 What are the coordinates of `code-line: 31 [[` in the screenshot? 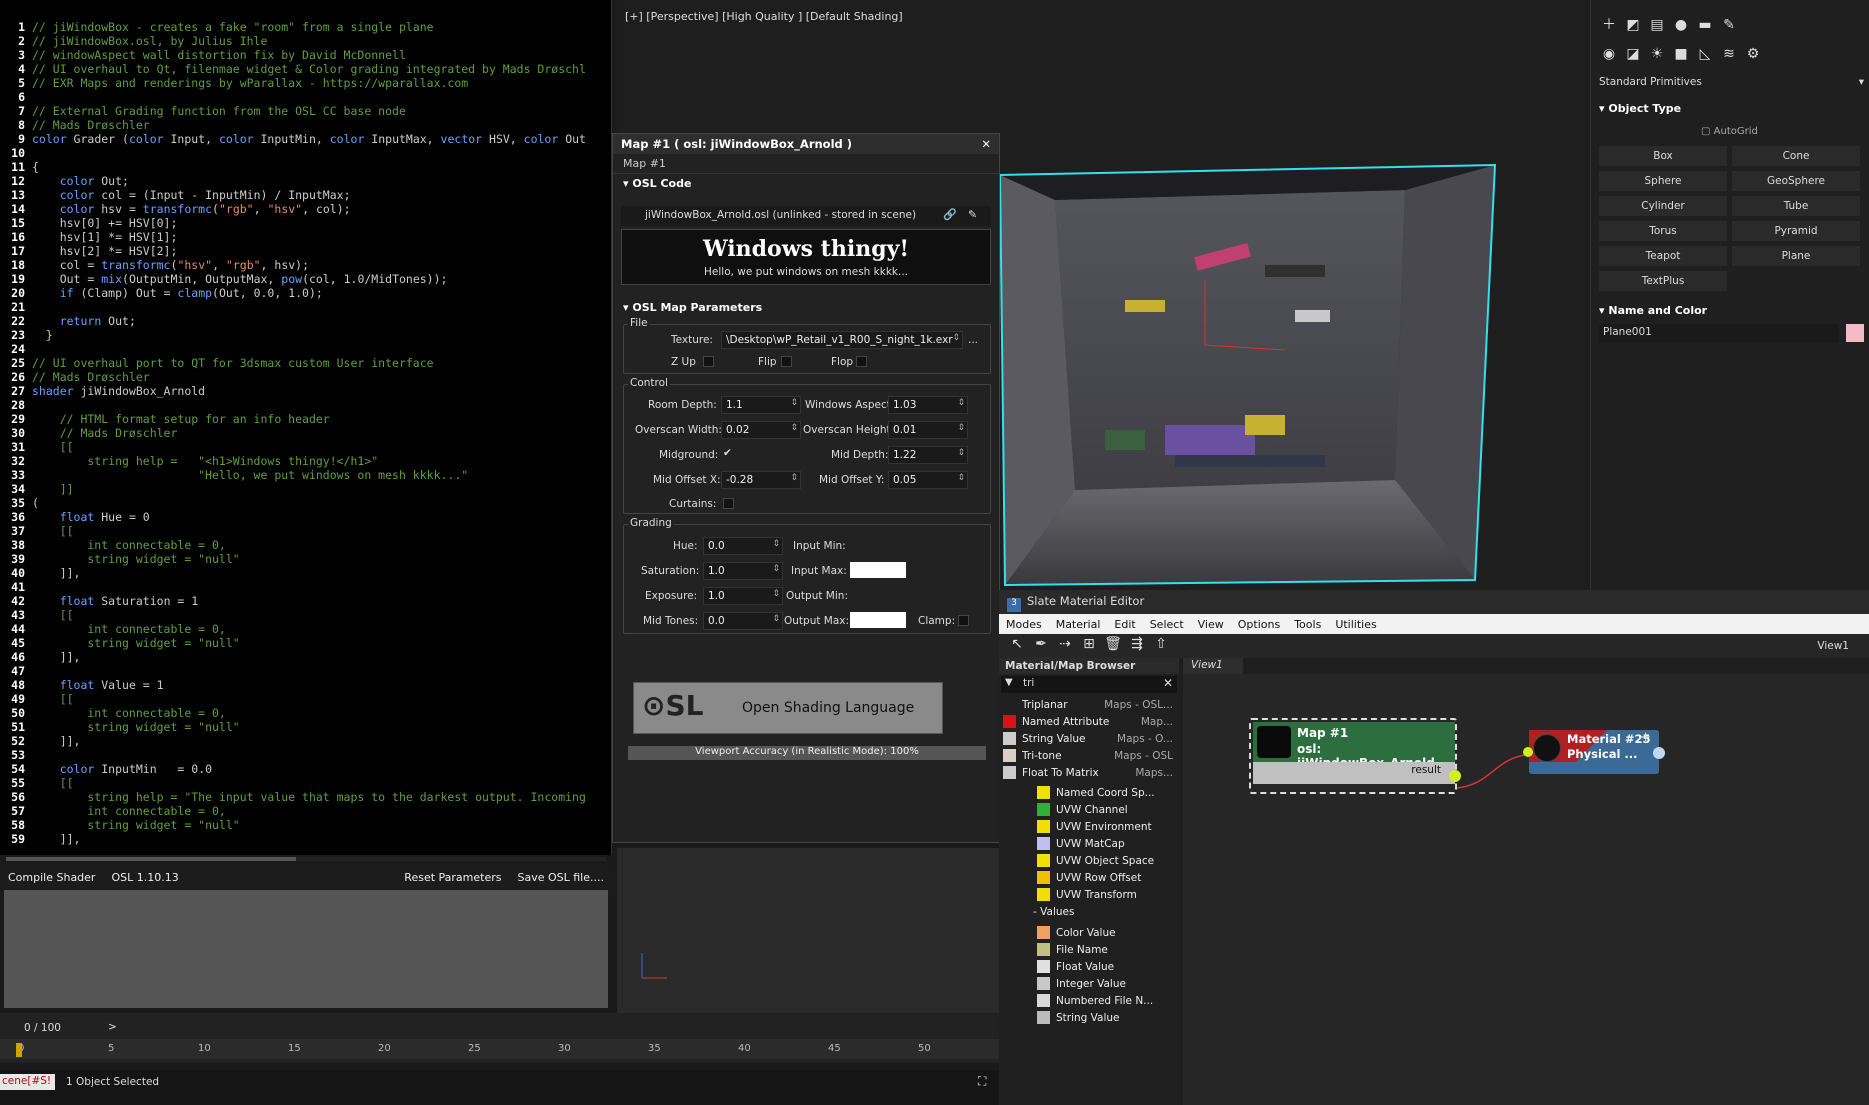 It's located at (302, 447).